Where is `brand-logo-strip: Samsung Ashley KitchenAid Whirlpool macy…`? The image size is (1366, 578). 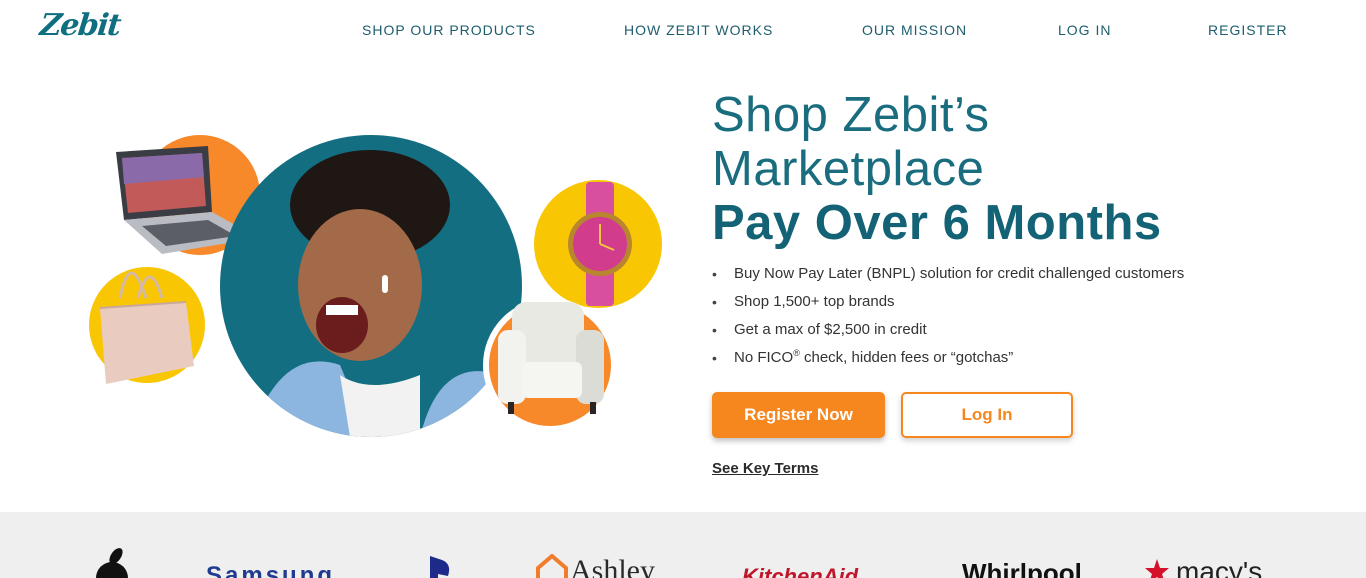 brand-logo-strip: Samsung Ashley KitchenAid Whirlpool macy… is located at coordinates (683, 545).